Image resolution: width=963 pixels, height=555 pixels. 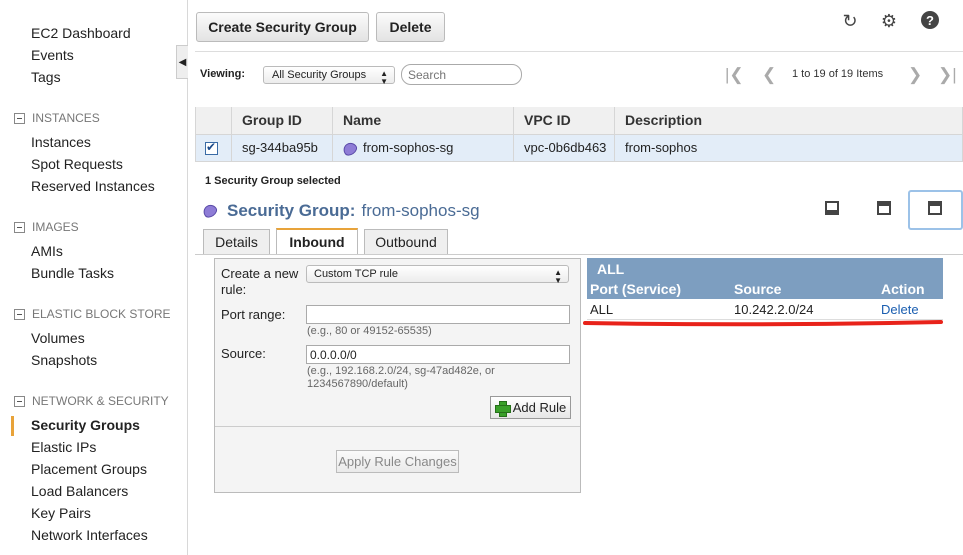 What do you see at coordinates (947, 75) in the screenshot?
I see `last-page-icon: ❯|` at bounding box center [947, 75].